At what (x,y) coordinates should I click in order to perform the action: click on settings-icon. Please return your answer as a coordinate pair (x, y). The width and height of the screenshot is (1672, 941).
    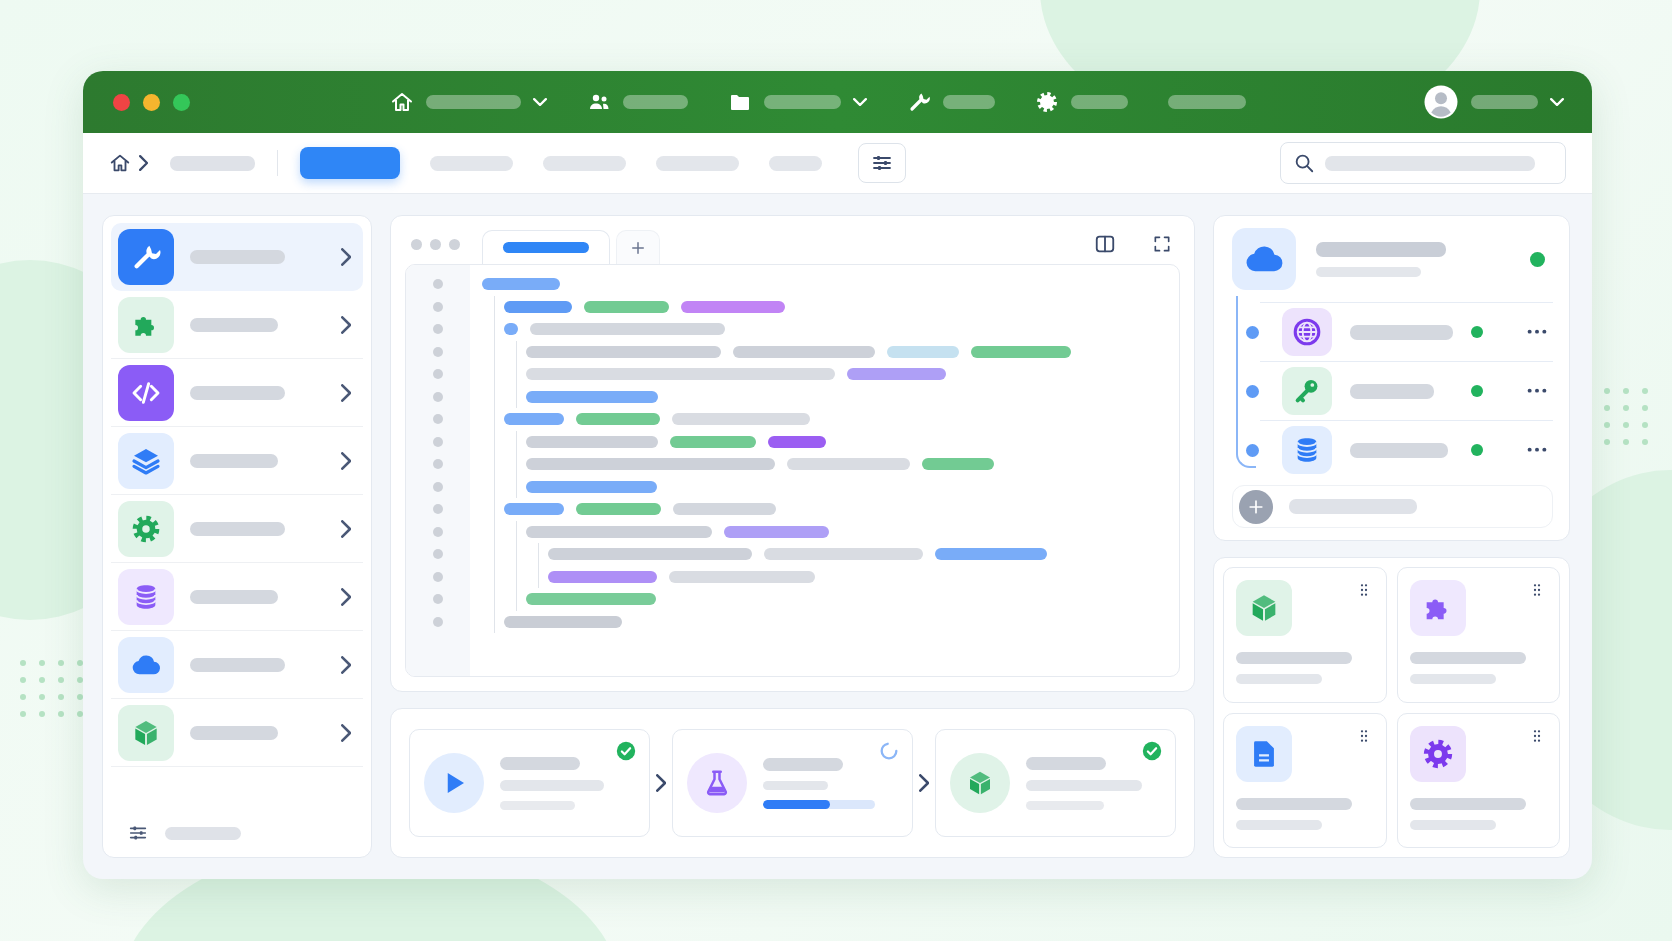
    Looking at the image, I should click on (1047, 102).